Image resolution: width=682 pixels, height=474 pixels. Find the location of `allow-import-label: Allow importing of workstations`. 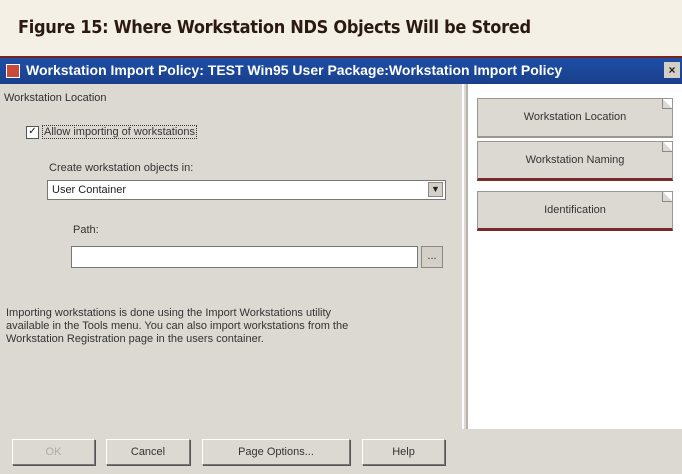

allow-import-label: Allow importing of workstations is located at coordinates (120, 132).